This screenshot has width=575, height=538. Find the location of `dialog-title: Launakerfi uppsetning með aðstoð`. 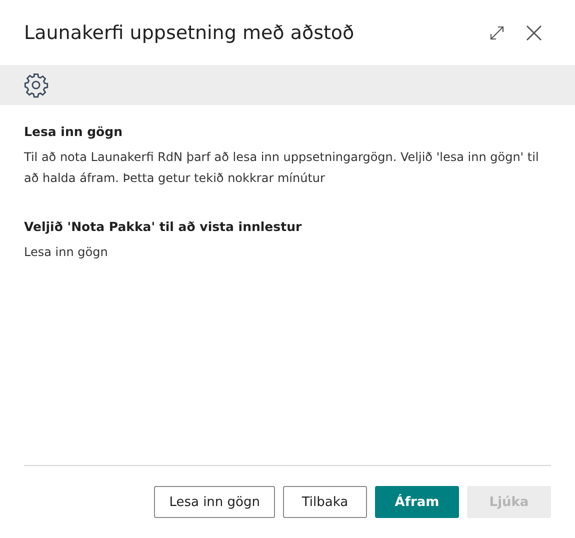

dialog-title: Launakerfi uppsetning með aðstoð is located at coordinates (190, 33).